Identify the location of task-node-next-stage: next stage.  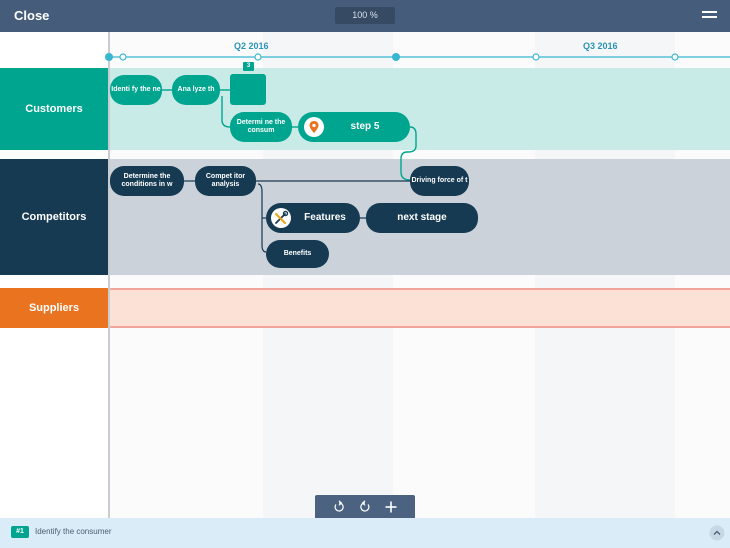
(422, 218).